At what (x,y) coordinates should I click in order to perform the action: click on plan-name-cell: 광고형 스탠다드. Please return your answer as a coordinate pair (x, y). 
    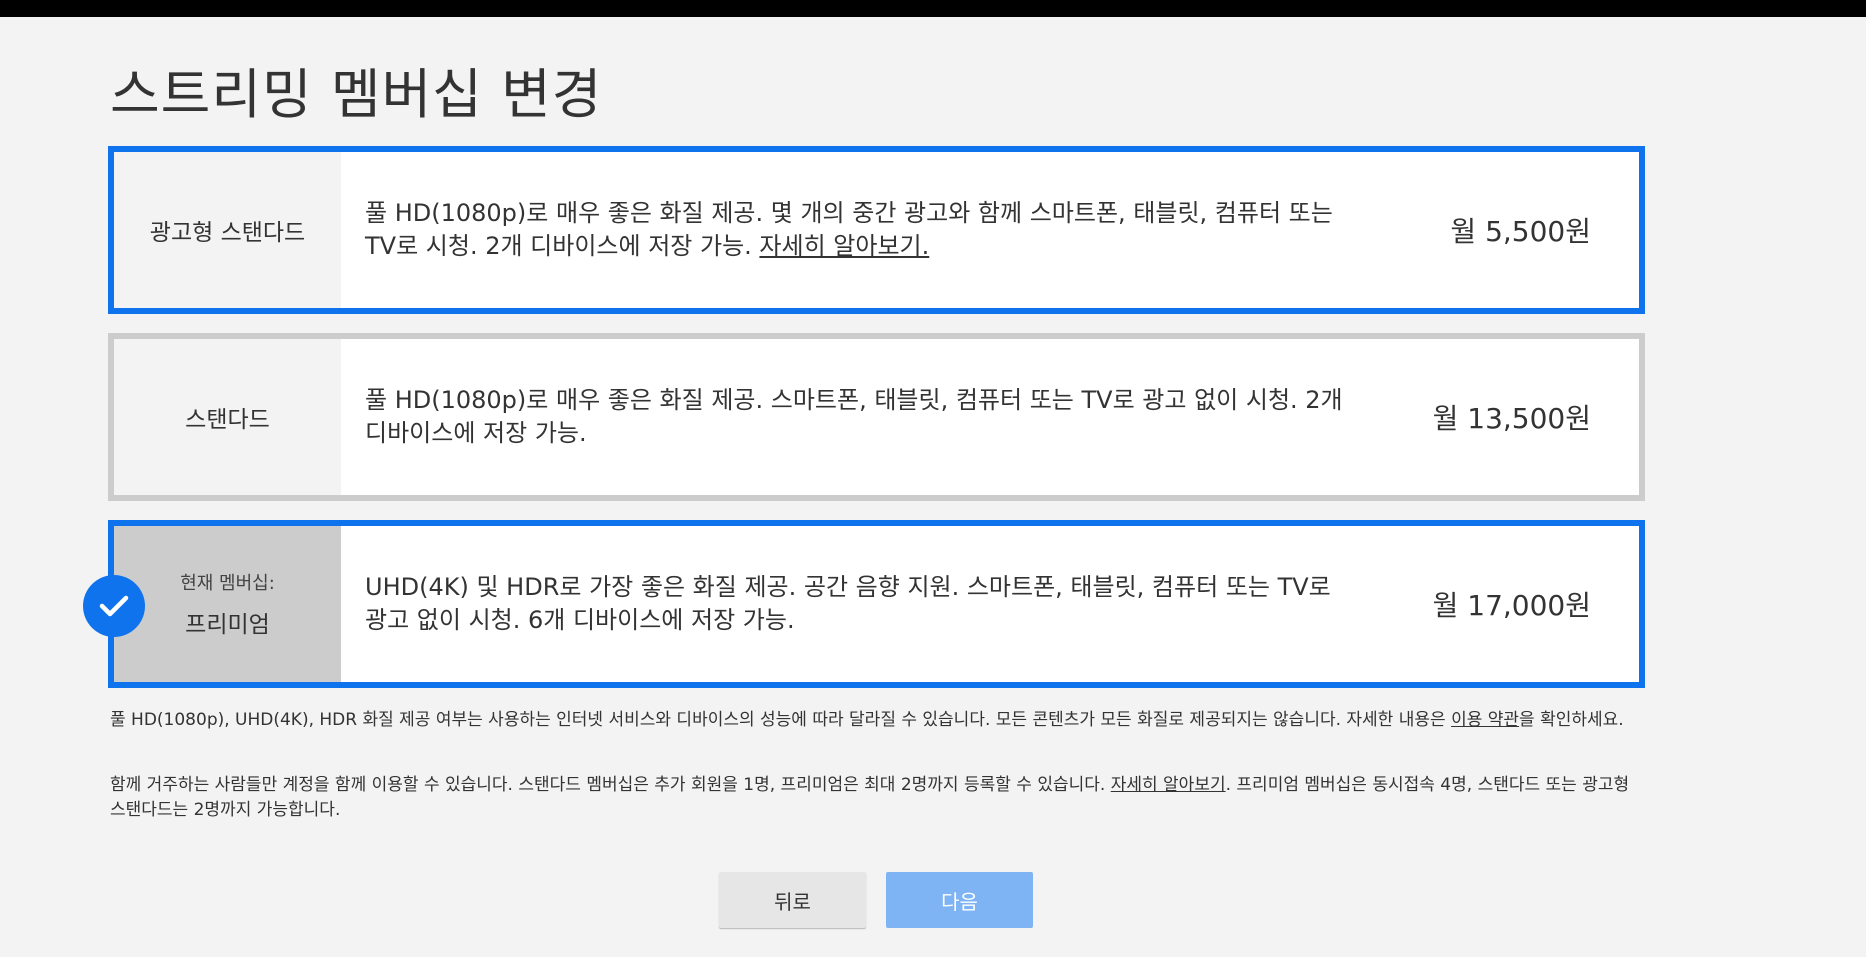
    Looking at the image, I should click on (227, 230).